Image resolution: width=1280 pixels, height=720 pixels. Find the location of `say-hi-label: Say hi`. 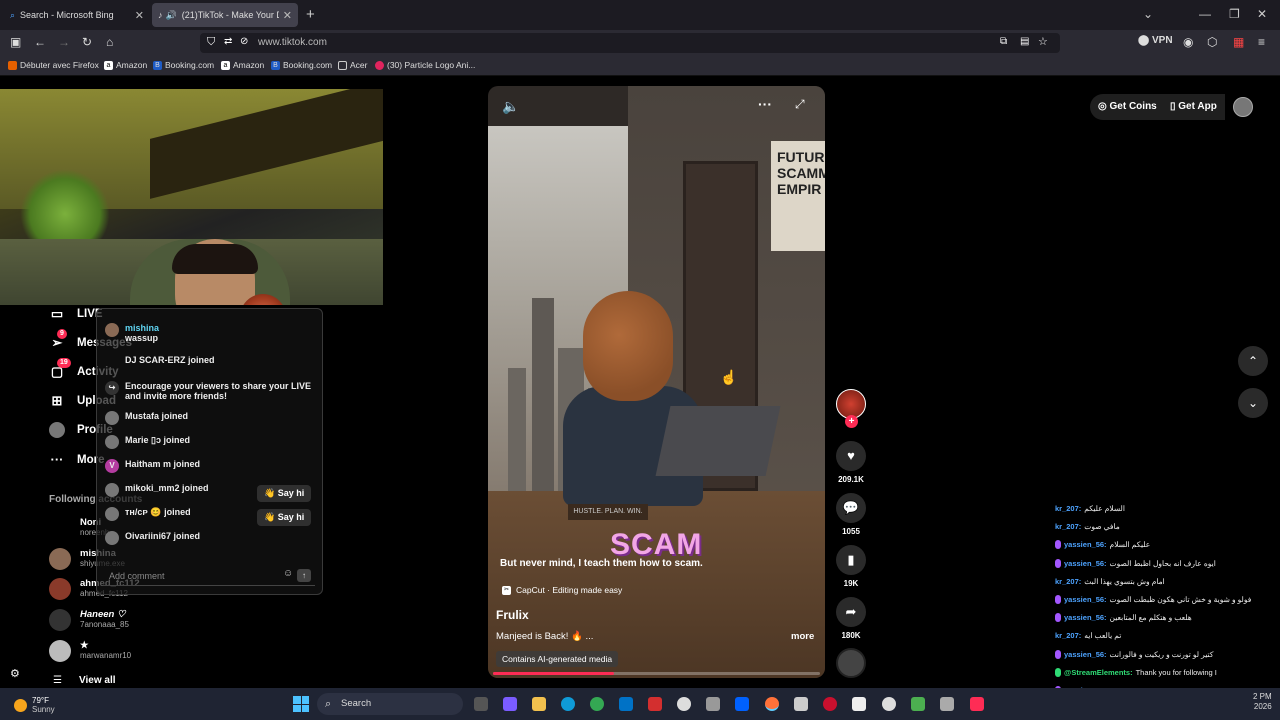

say-hi-label: Say hi is located at coordinates (291, 517).